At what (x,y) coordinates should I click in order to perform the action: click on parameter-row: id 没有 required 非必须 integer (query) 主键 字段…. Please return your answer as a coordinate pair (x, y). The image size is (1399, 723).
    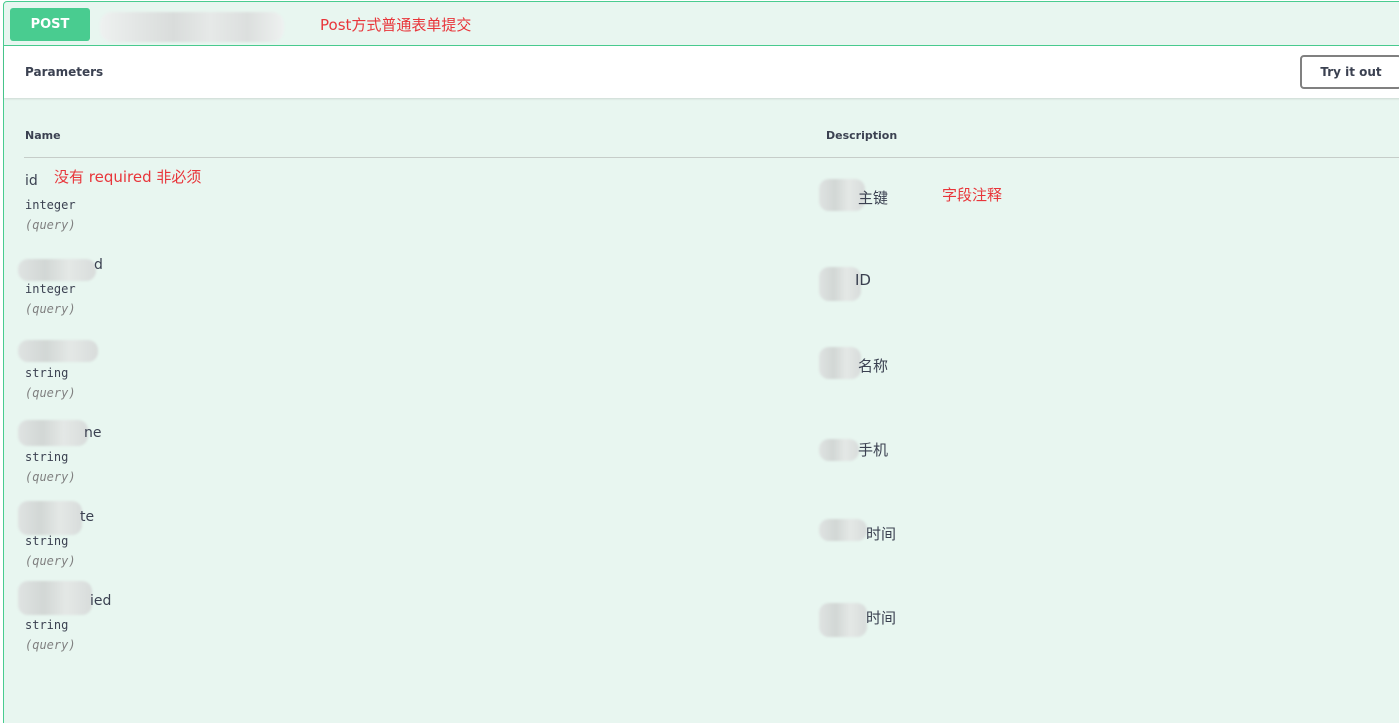
    Looking at the image, I should click on (699, 212).